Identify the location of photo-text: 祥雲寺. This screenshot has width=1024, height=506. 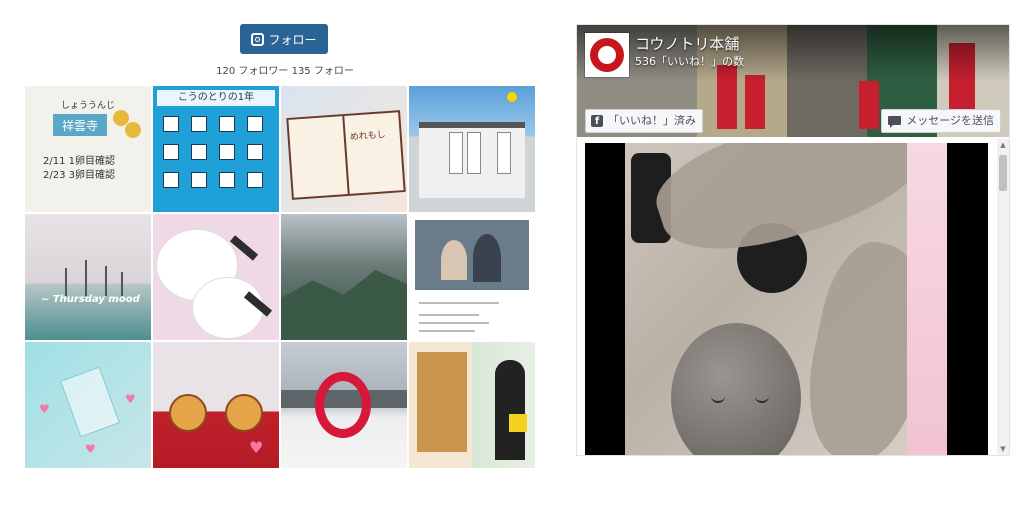
(80, 125).